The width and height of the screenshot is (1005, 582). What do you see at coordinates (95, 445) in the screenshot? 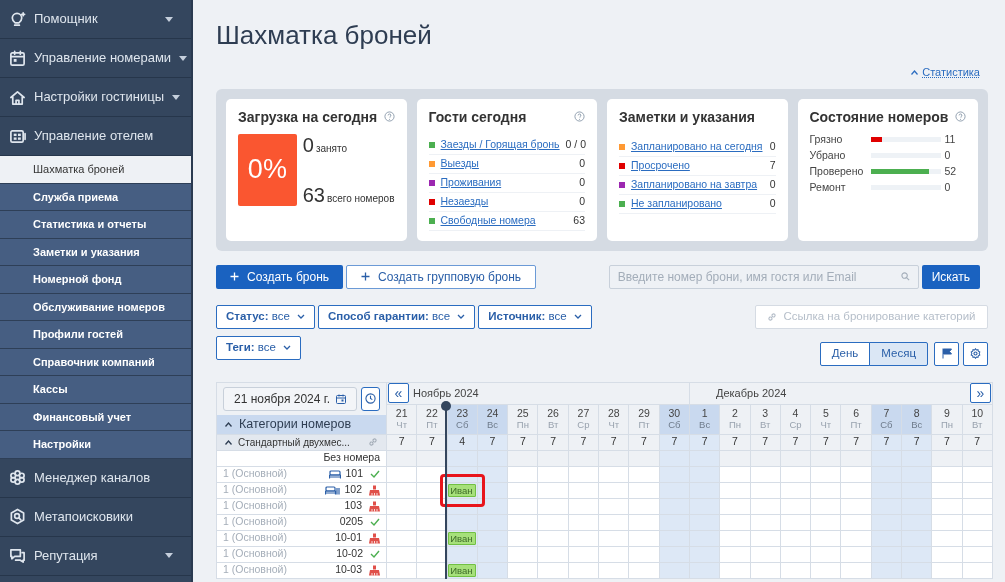
I see `sidebar-subitem: Настройки` at bounding box center [95, 445].